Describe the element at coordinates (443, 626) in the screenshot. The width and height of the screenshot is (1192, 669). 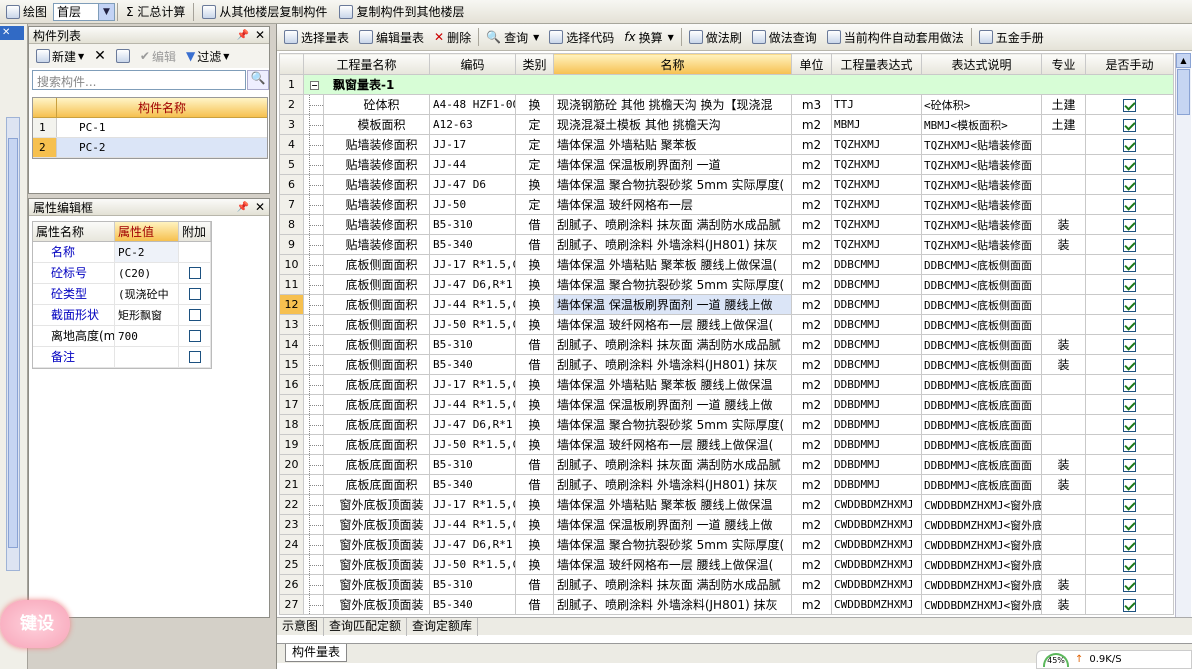
I see `tab-quota-library: 查询定额库` at that location.